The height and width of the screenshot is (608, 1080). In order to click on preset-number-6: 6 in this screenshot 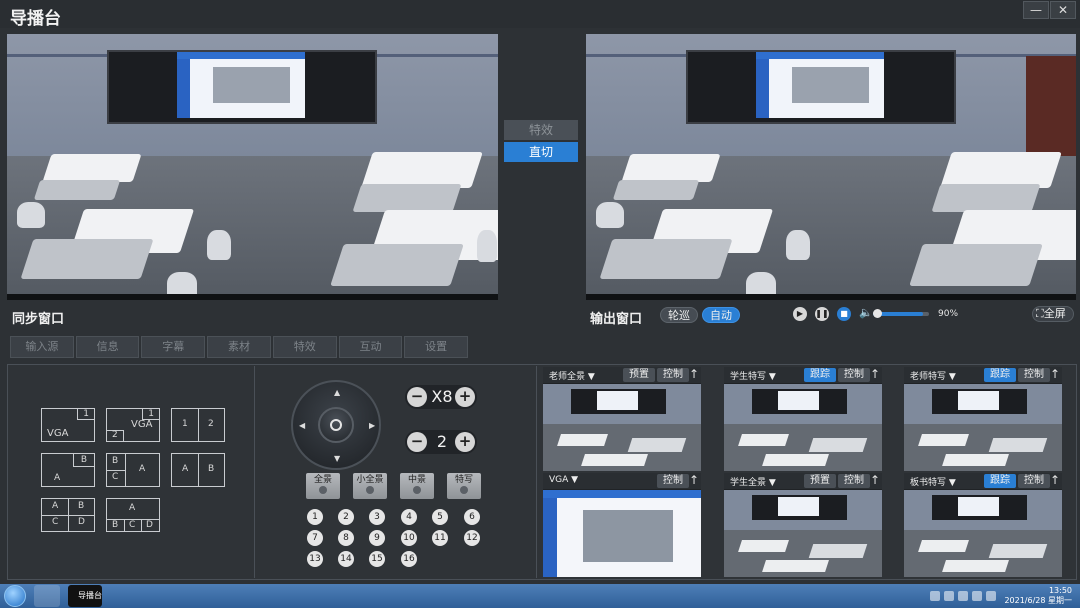, I will do `click(472, 517)`.